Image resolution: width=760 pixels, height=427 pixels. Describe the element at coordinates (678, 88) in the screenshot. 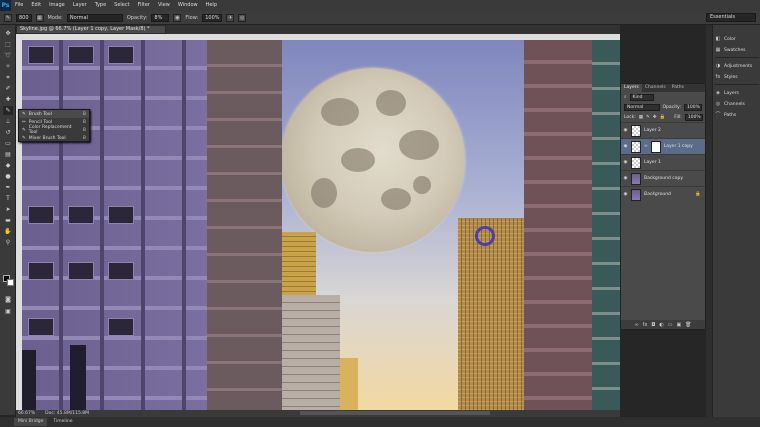

I see `tab-paths: Paths` at that location.